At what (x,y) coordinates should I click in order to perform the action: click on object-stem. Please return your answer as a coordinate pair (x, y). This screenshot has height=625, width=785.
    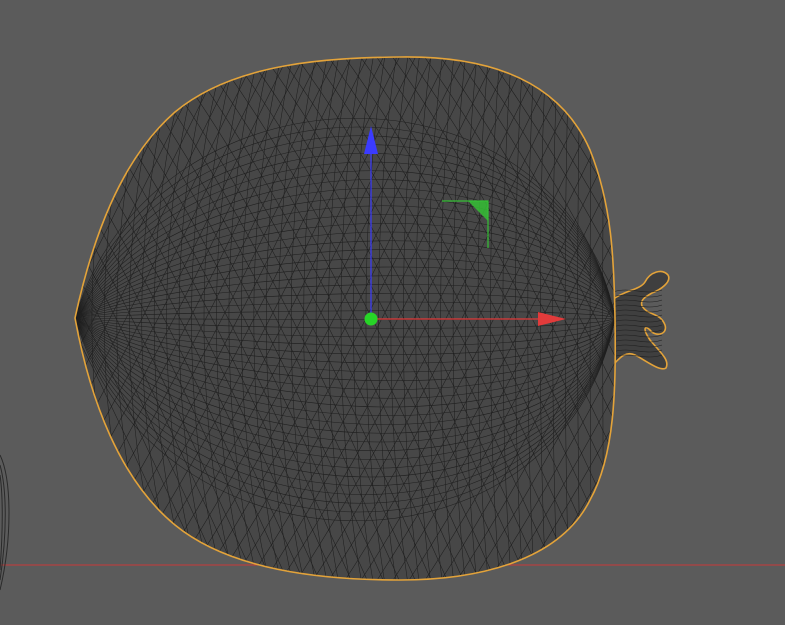
    Looking at the image, I should click on (640, 320).